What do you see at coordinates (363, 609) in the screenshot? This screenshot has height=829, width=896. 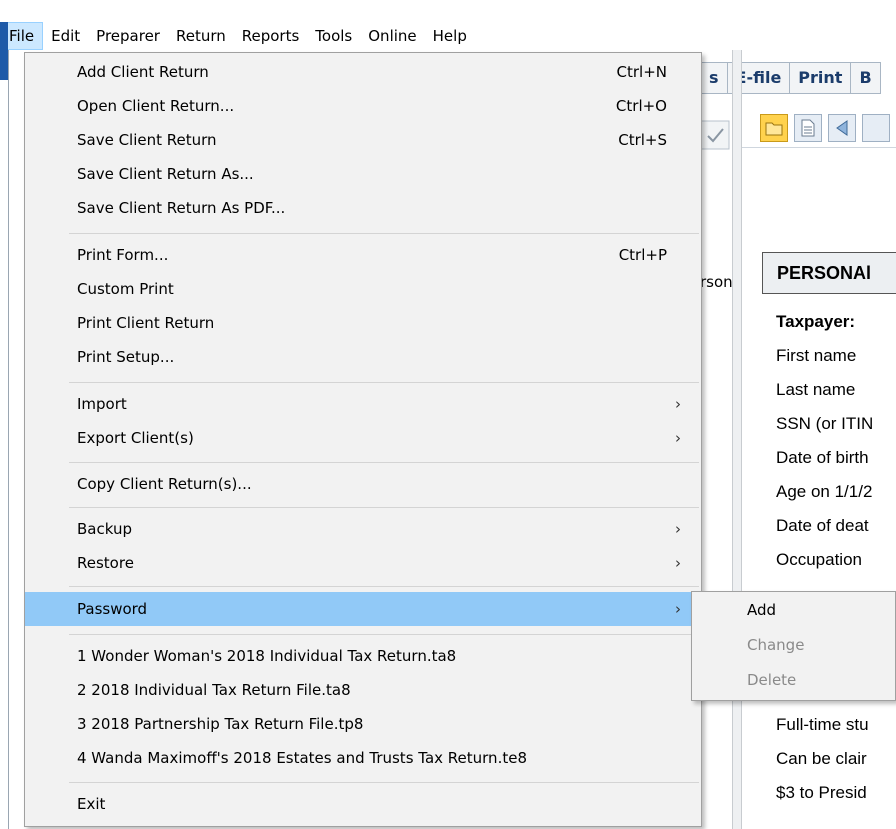 I see `menu-item-password: Password ›` at bounding box center [363, 609].